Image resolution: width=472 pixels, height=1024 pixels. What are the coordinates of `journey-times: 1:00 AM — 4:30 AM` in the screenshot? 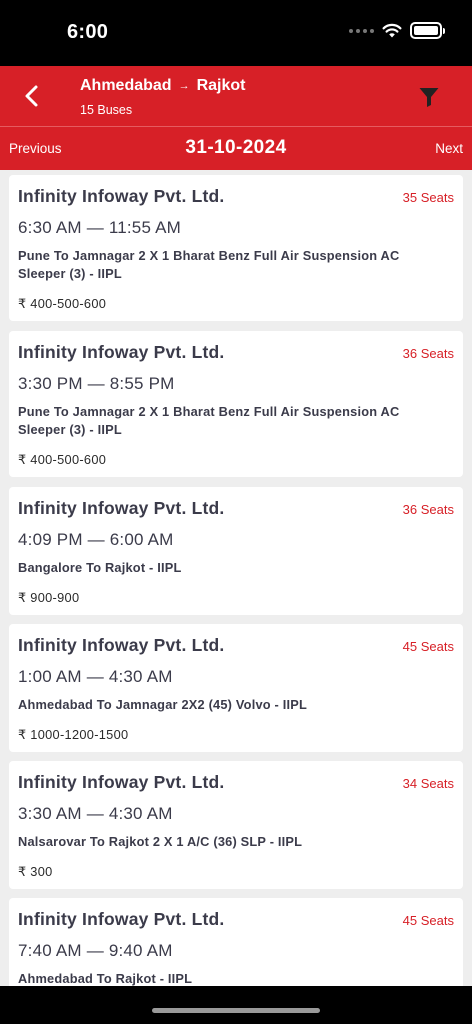 It's located at (95, 676).